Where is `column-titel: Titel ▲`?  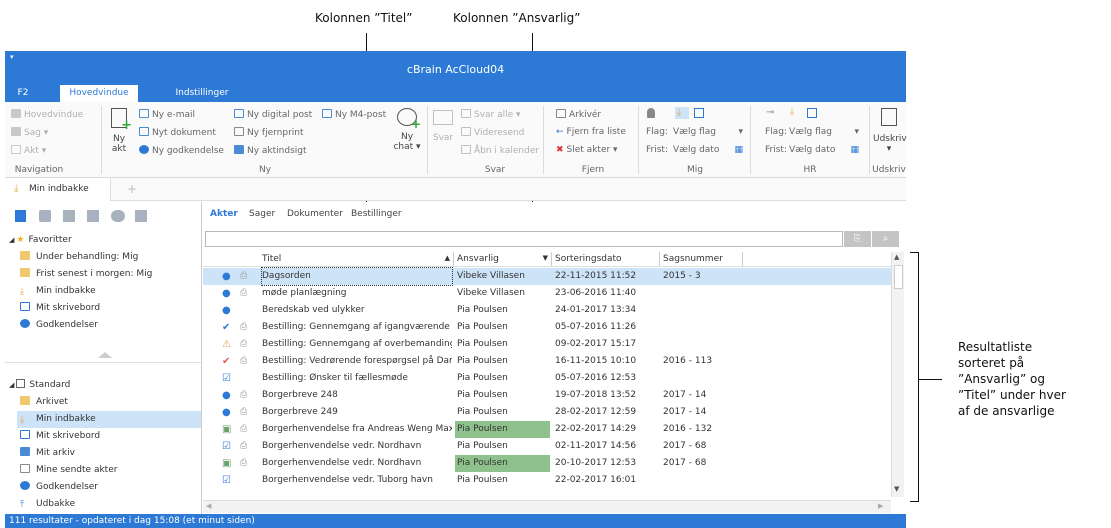 column-titel: Titel ▲ is located at coordinates (357, 259).